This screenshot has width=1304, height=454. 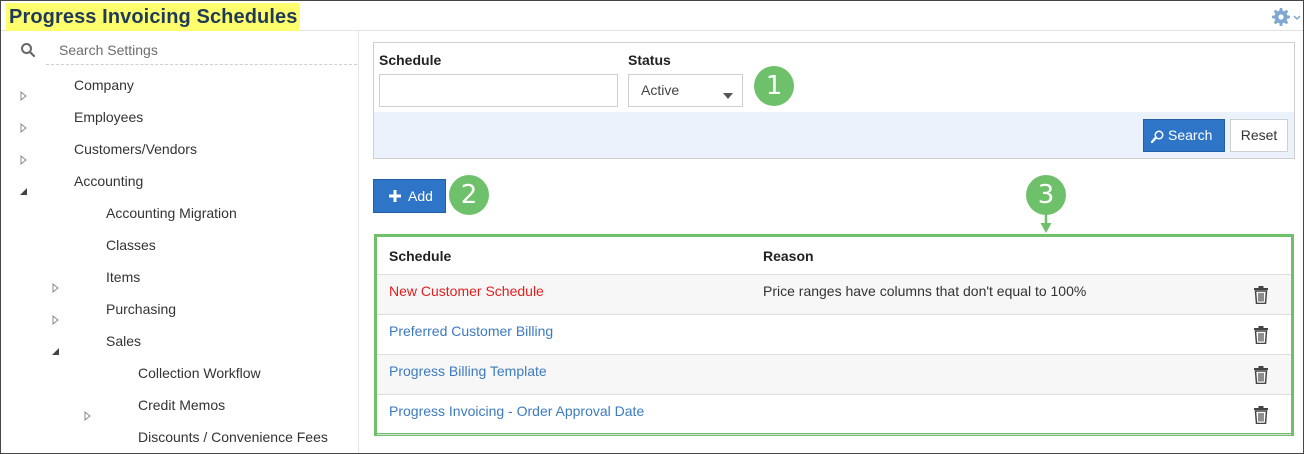 What do you see at coordinates (1046, 221) in the screenshot?
I see `callout-arrow` at bounding box center [1046, 221].